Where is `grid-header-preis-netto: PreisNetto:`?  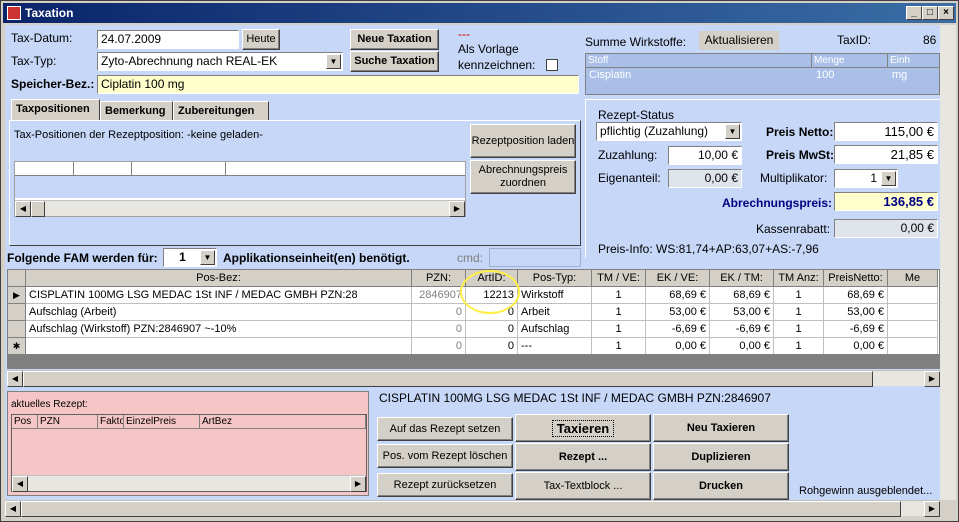
grid-header-preis-netto: PreisNetto: is located at coordinates (856, 278).